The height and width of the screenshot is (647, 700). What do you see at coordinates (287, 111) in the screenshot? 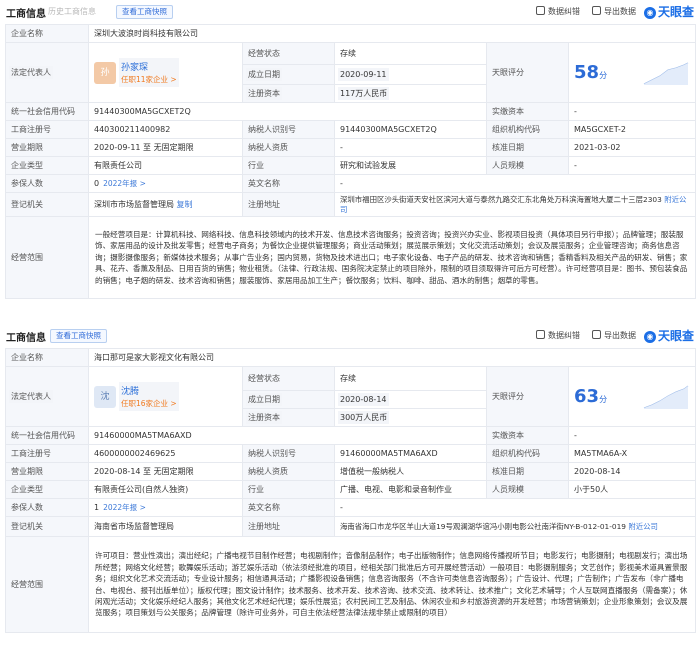
I see `credit-code-value: 91440300MA5GCXET2Q` at bounding box center [287, 111].